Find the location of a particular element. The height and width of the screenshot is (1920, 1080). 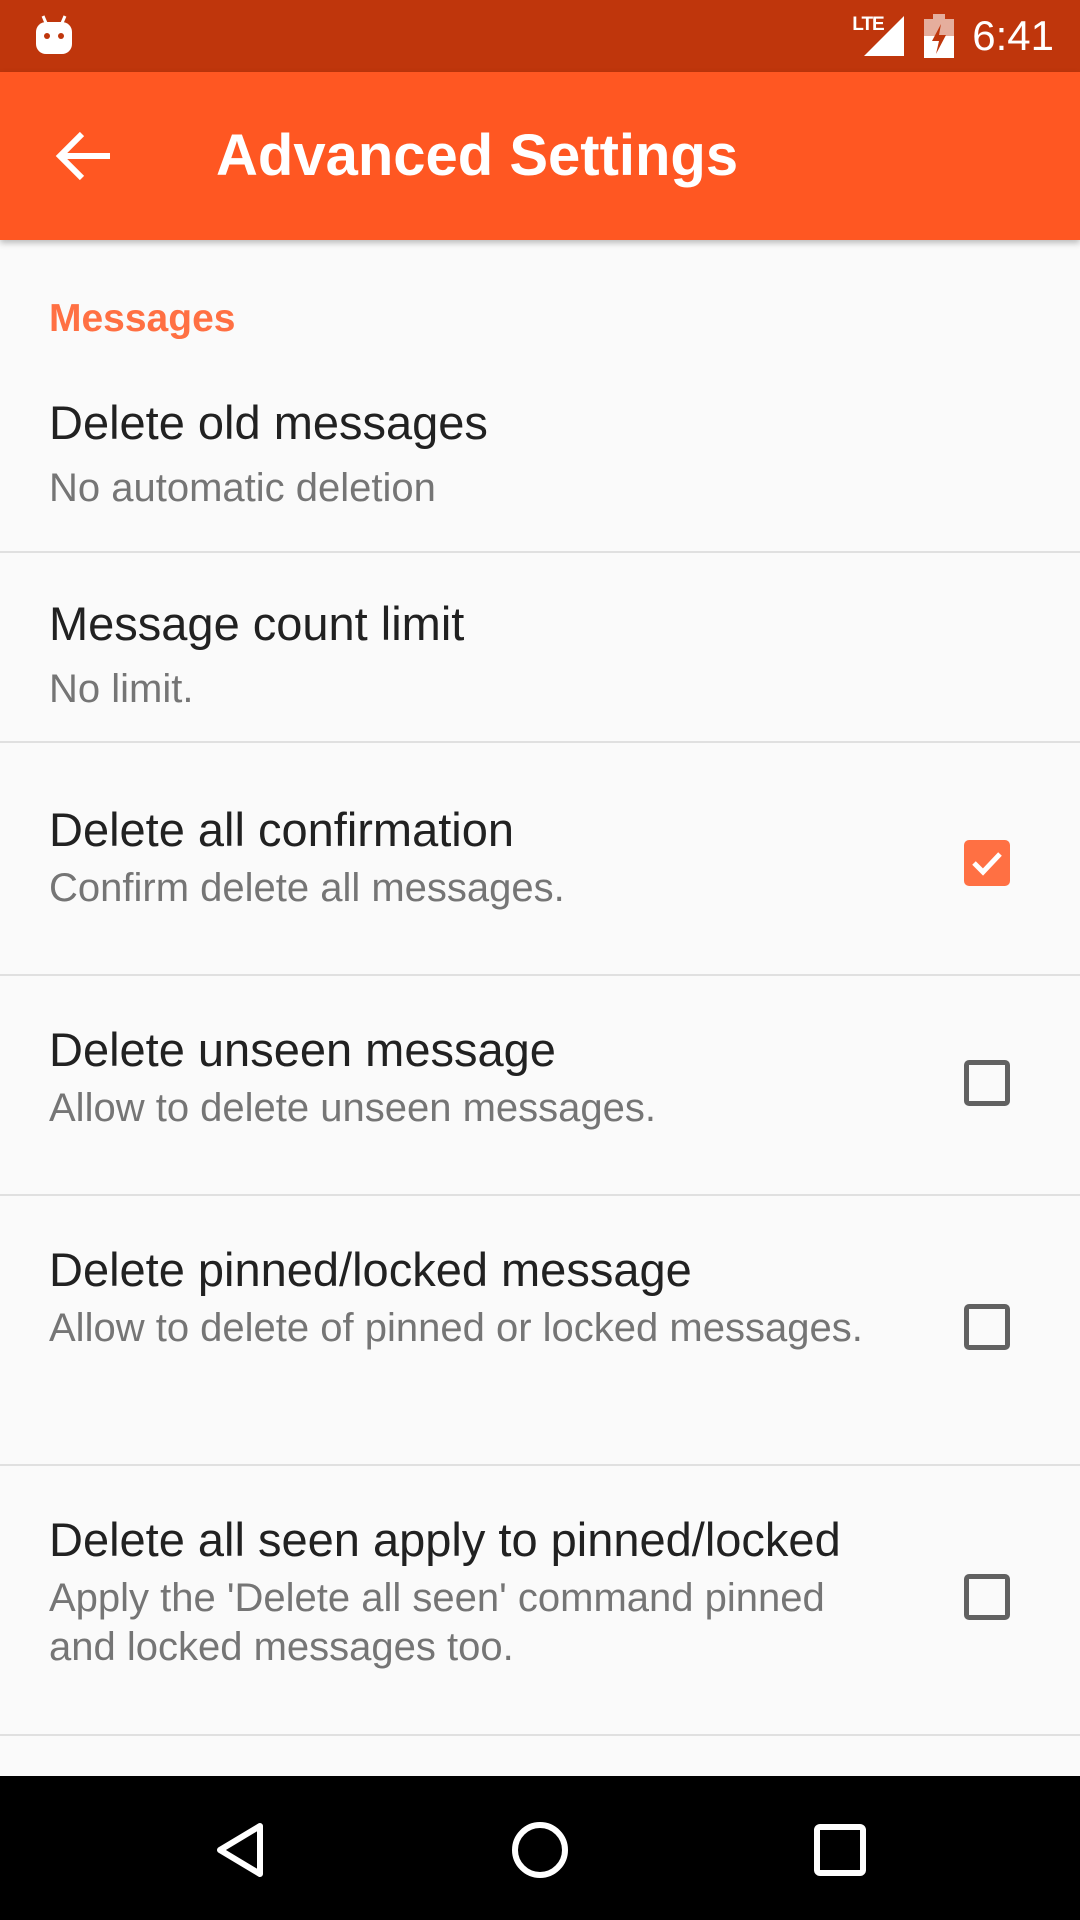

pref-title: Delete all confirmation is located at coordinates (281, 829).